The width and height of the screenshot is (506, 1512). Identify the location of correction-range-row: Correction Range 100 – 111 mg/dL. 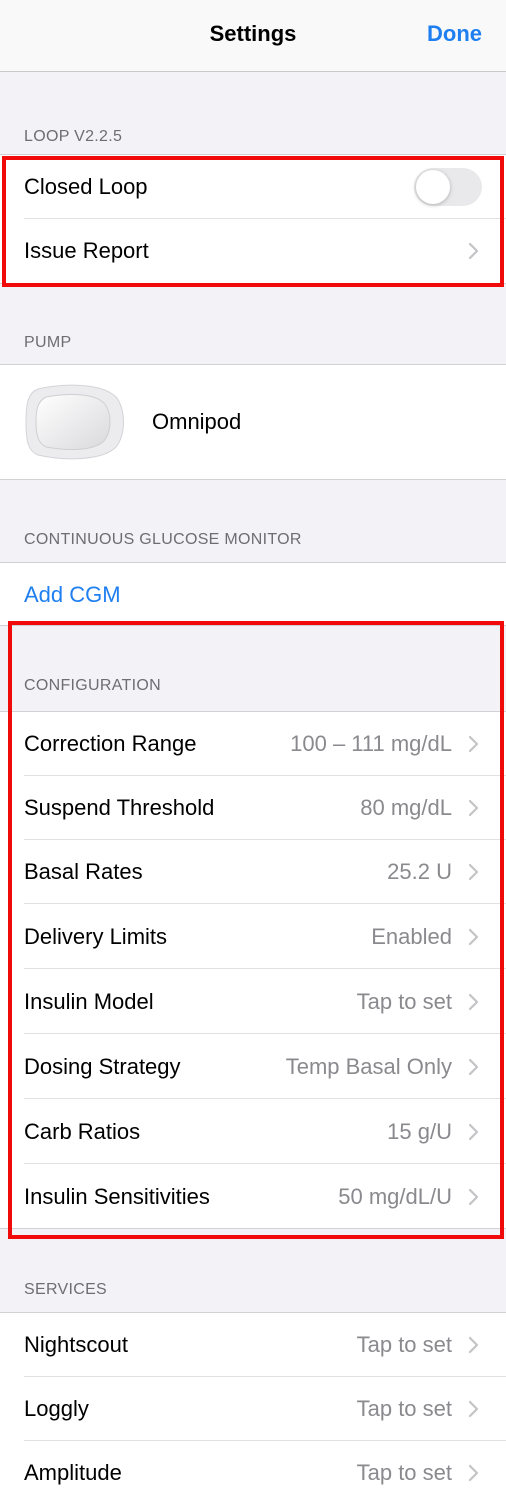
(265, 744).